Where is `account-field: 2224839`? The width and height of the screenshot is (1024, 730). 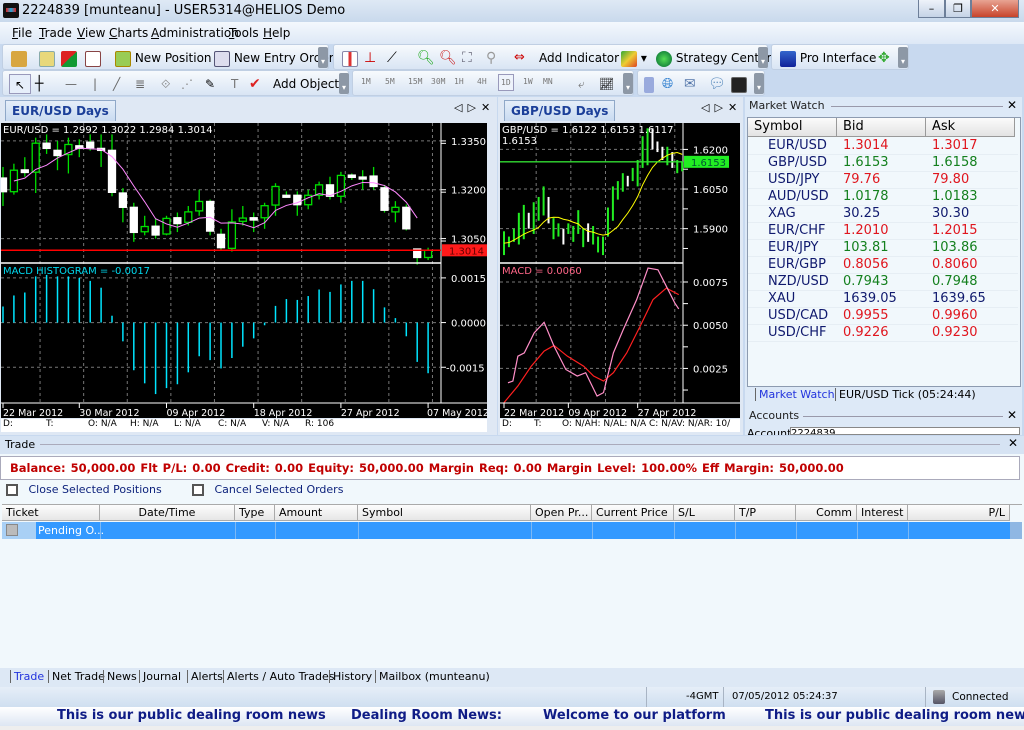
account-field: 2224839 is located at coordinates (905, 431).